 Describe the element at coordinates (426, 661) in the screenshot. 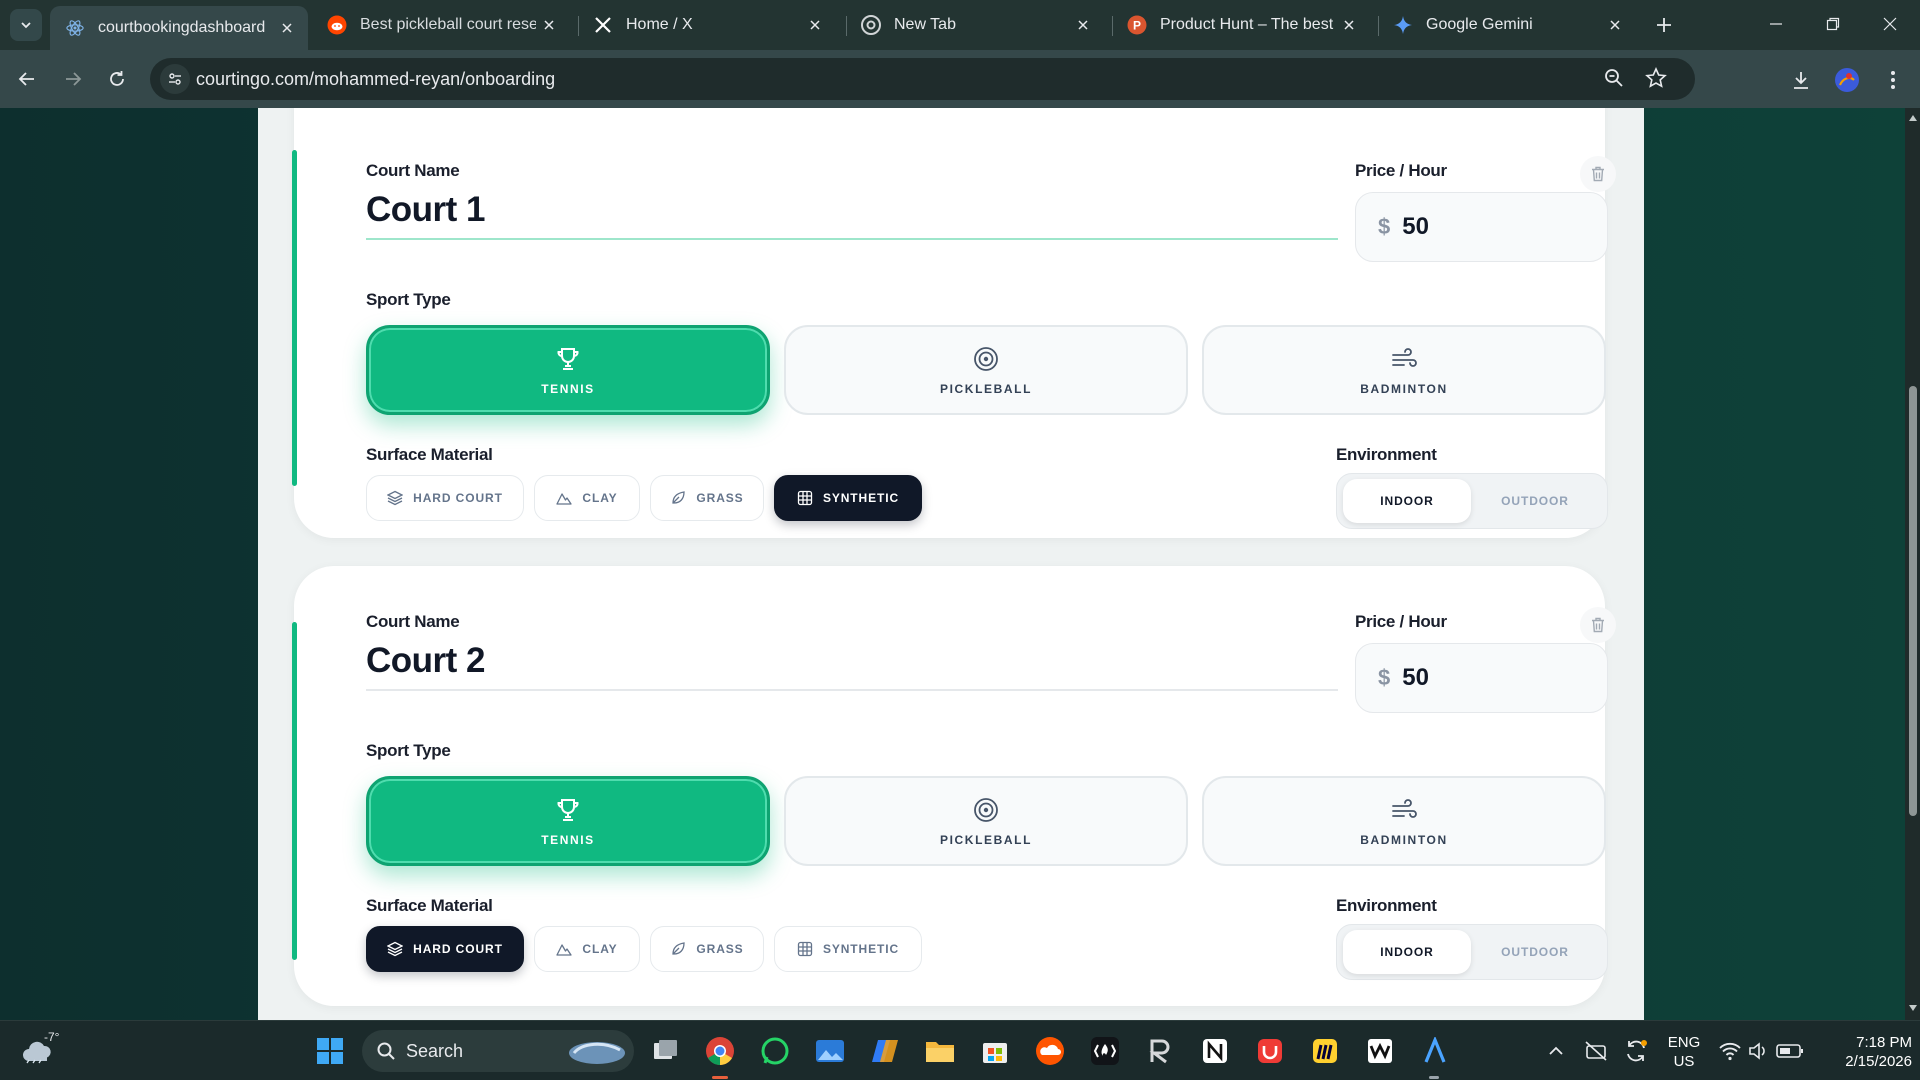

I see `court-name-input: Court 2` at that location.